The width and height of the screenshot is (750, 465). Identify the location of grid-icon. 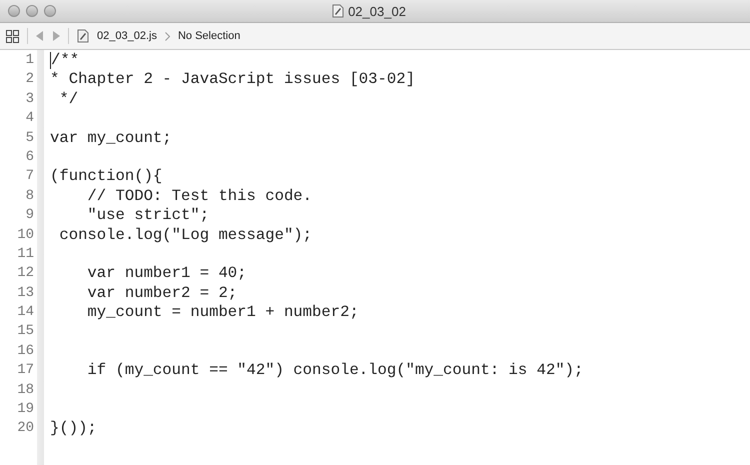
(12, 36).